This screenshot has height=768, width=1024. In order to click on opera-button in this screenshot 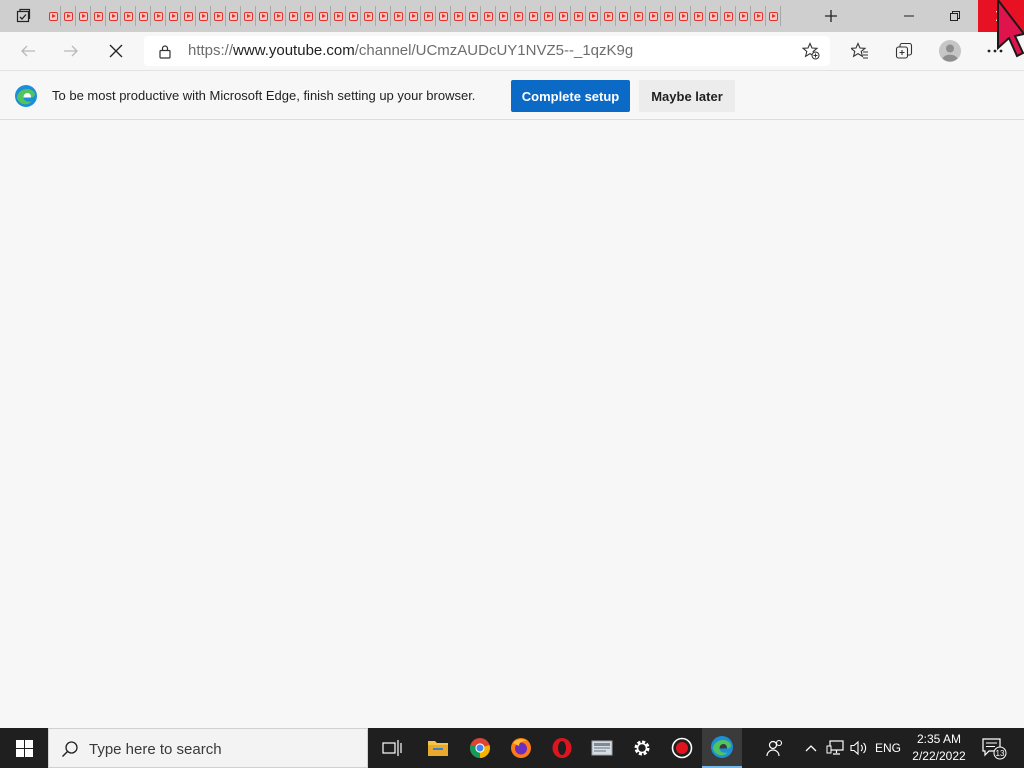, I will do `click(562, 748)`.